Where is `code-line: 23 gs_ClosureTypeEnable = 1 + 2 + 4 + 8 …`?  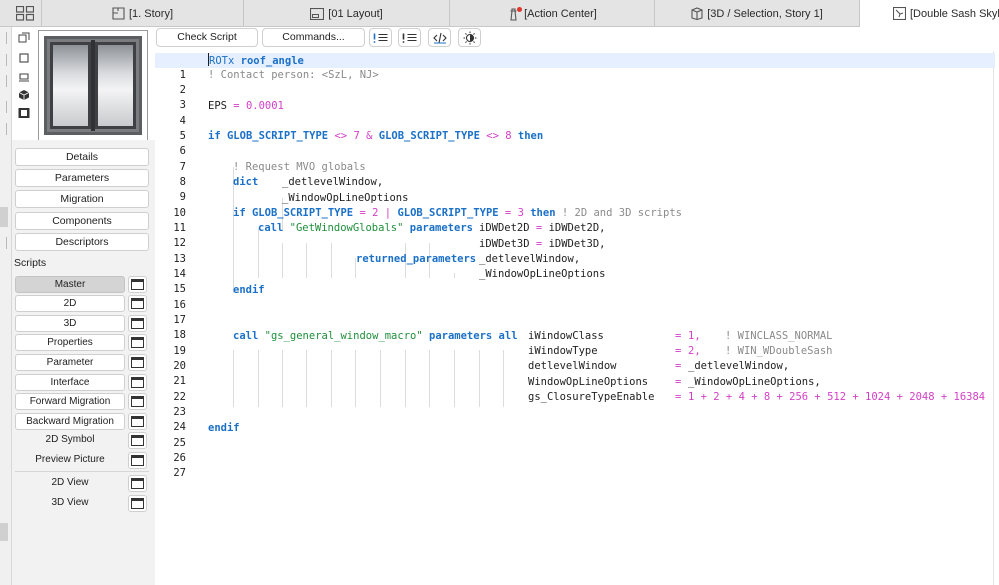
code-line: 23 gs_ClosureTypeEnable = 1 + 2 + 4 + 8 … is located at coordinates (575, 404).